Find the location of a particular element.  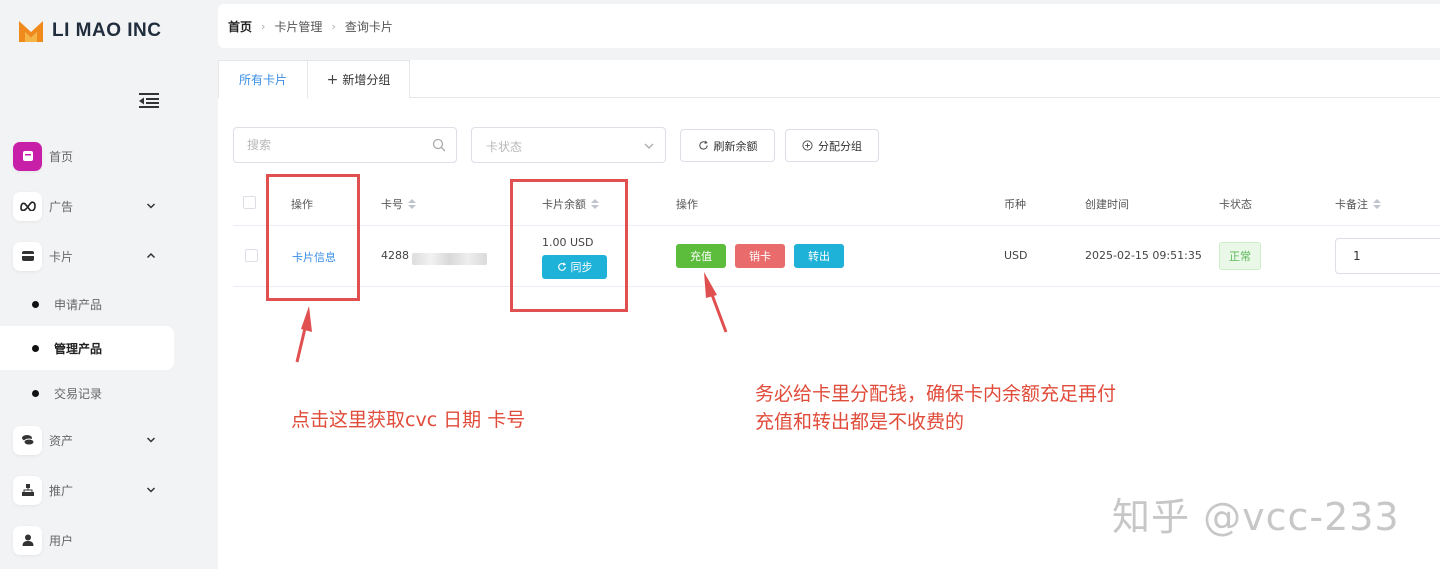

sidebar-item-label: 用户 is located at coordinates (61, 540).